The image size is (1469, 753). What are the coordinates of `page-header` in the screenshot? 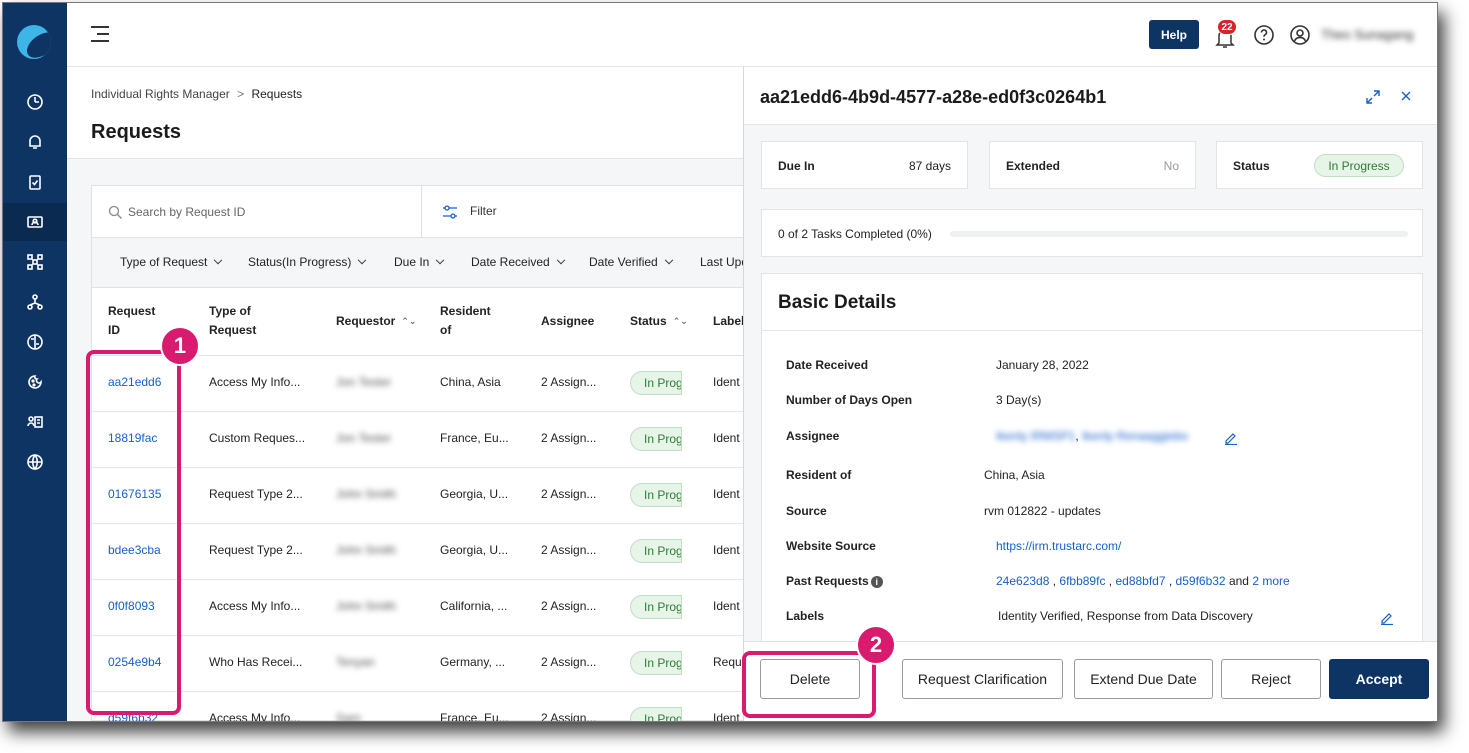 It's located at (405, 113).